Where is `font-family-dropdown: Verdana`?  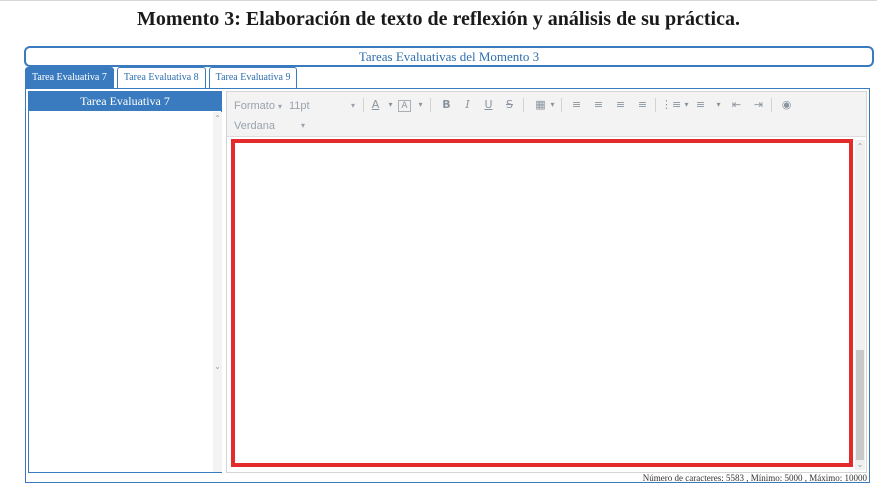
font-family-dropdown: Verdana is located at coordinates (254, 126).